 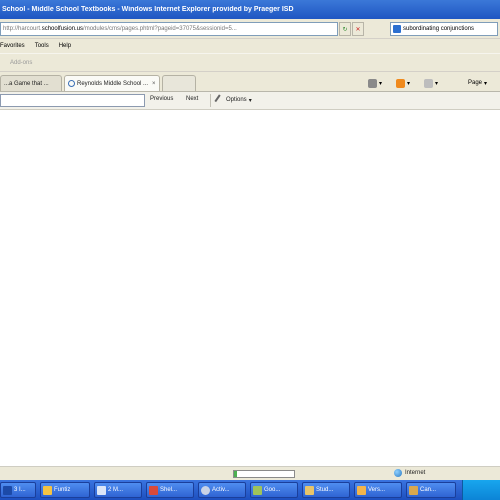 What do you see at coordinates (65, 490) in the screenshot?
I see `taskbar-item: Funtiz` at bounding box center [65, 490].